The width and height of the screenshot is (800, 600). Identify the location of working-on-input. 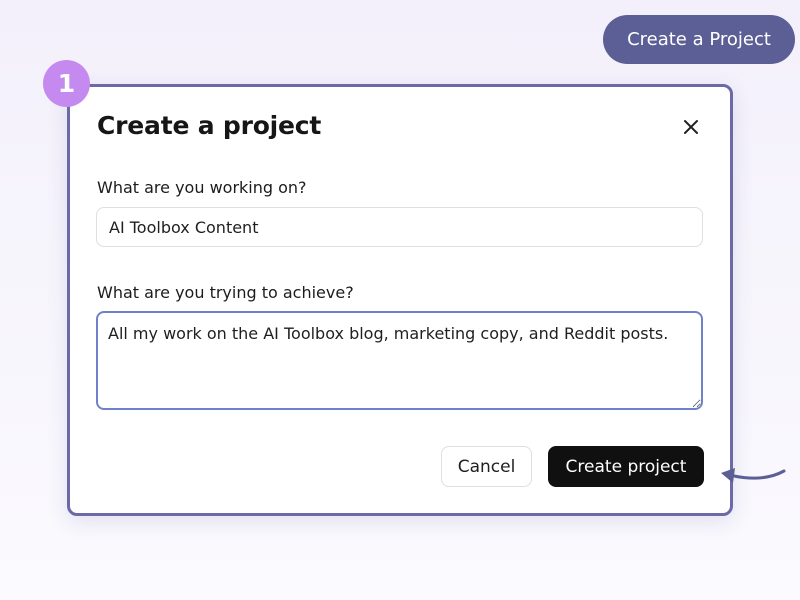
(399, 227).